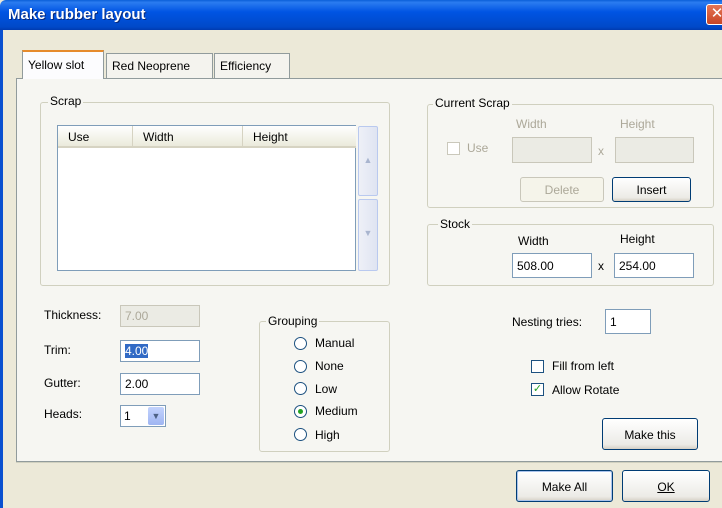  I want to click on tab-yellow-slot: Yellow slot, so click(63, 64).